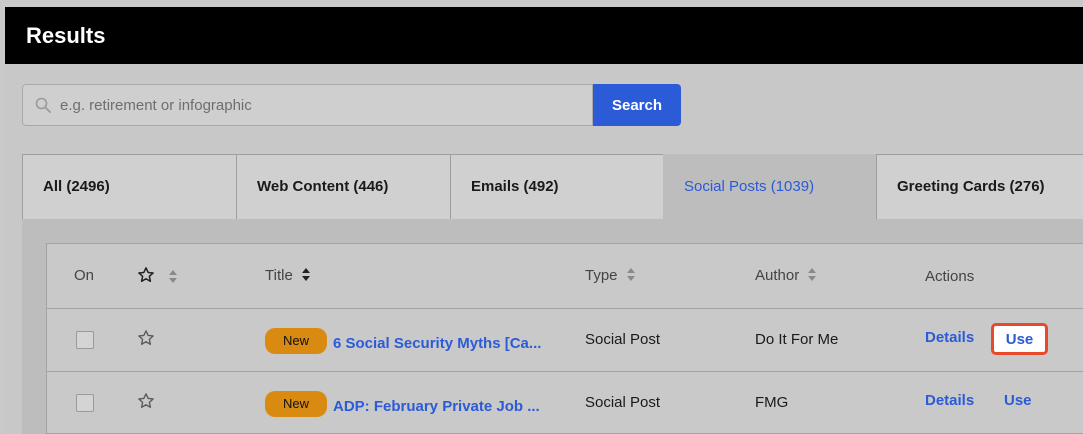 The width and height of the screenshot is (1083, 434). Describe the element at coordinates (777, 275) in the screenshot. I see `column-author-label: Author` at that location.